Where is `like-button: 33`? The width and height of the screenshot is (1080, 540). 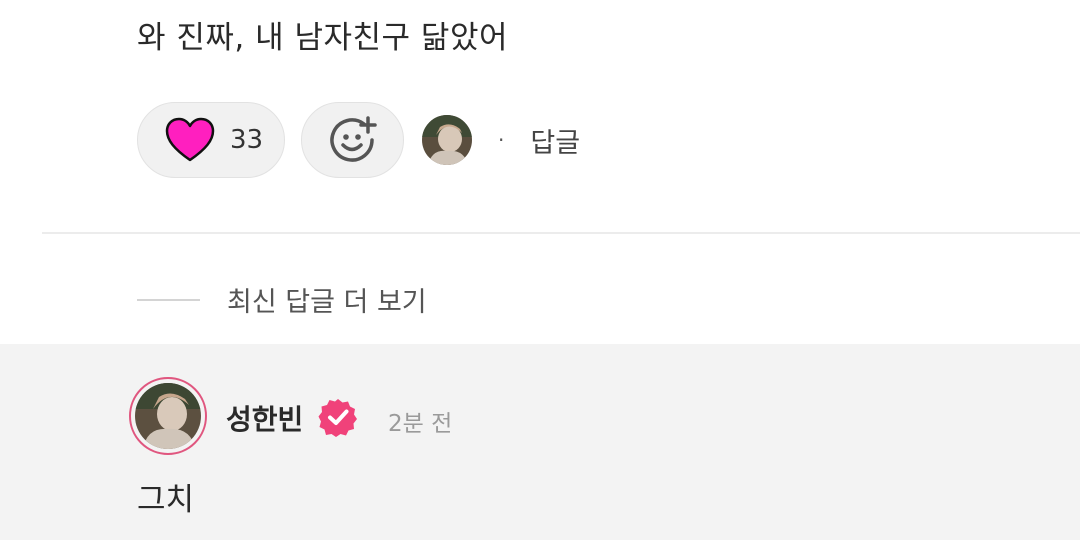
like-button: 33 is located at coordinates (211, 140).